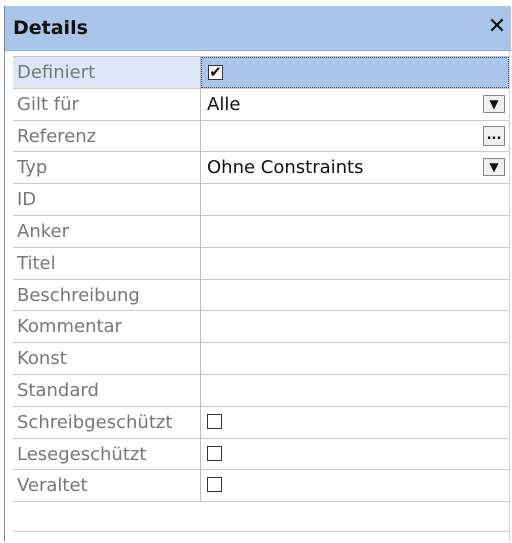 This screenshot has height=543, width=512. I want to click on property-row: Standard, so click(261, 390).